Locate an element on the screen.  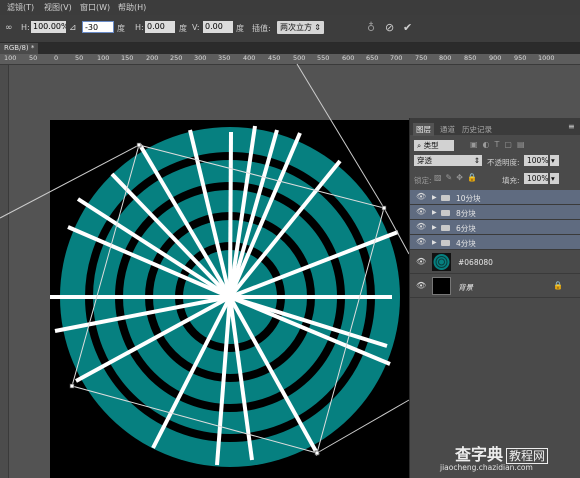
panel-menu-icon: ≡ is located at coordinates (571, 126).